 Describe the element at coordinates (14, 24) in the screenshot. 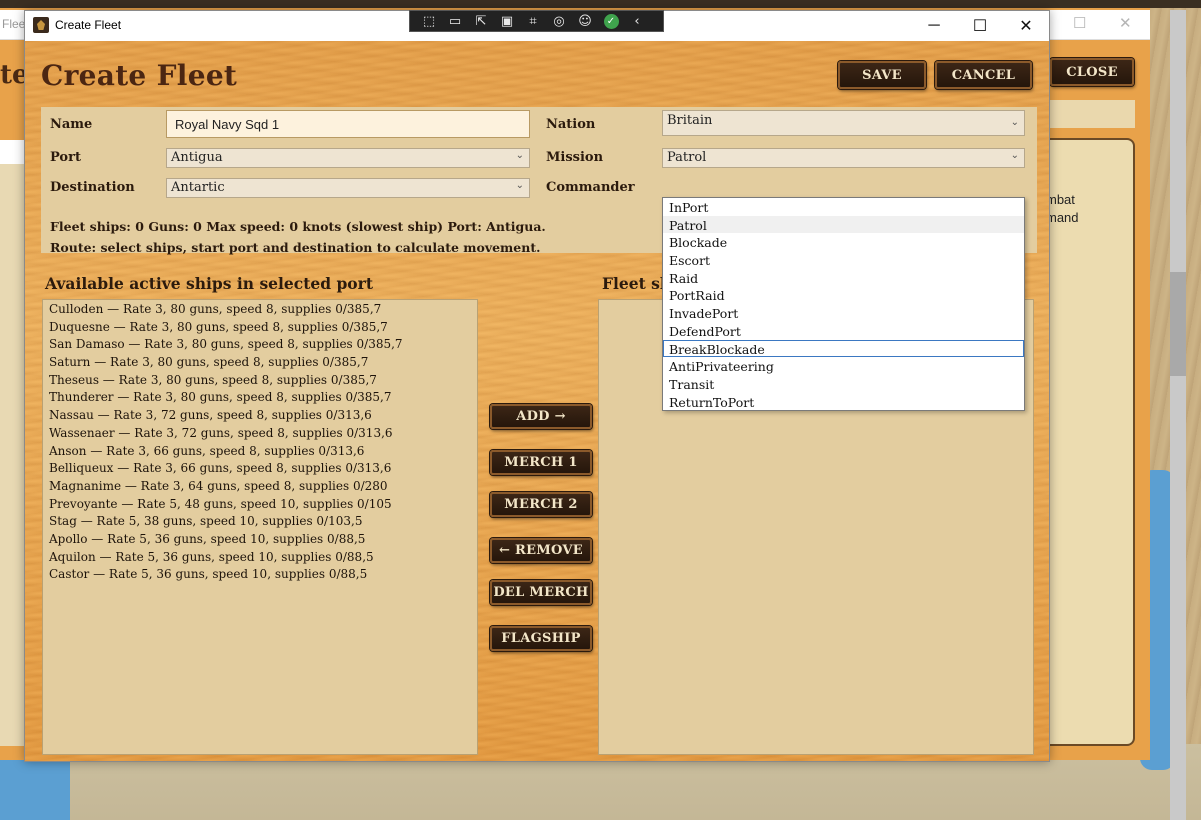

I see `background-title: Flee` at that location.